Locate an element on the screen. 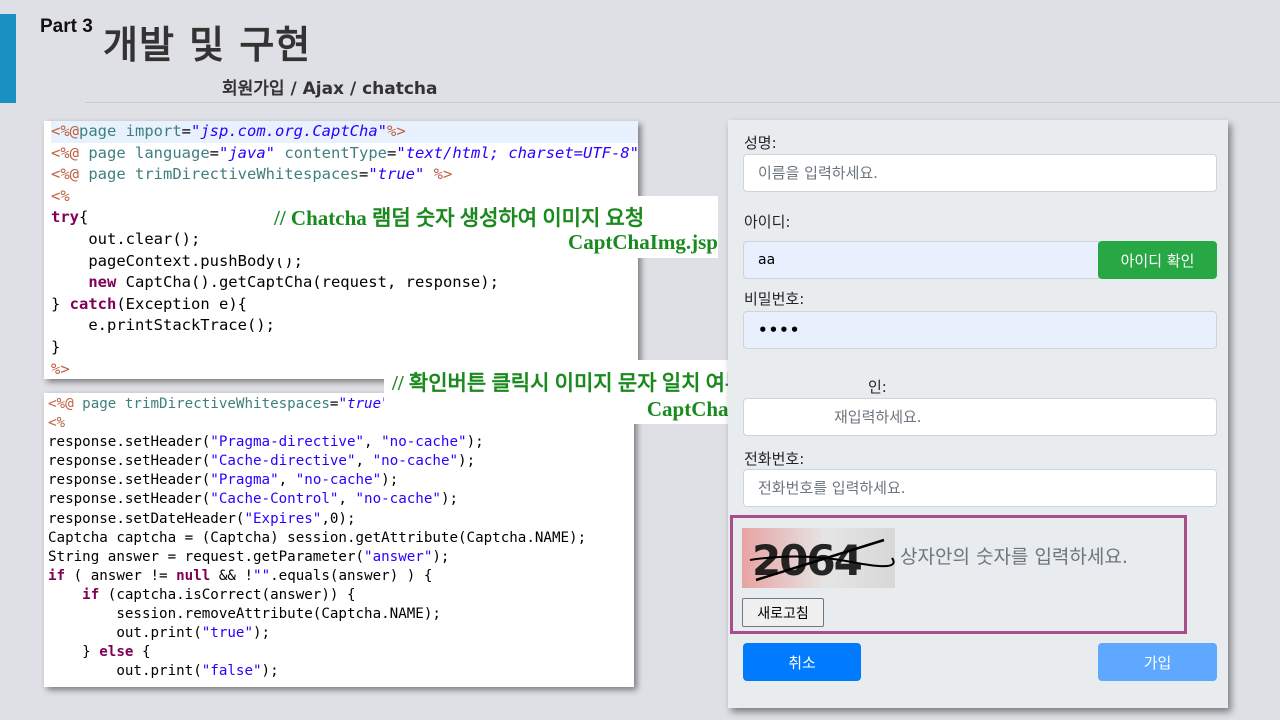  part-label: Part 3 is located at coordinates (66, 26).